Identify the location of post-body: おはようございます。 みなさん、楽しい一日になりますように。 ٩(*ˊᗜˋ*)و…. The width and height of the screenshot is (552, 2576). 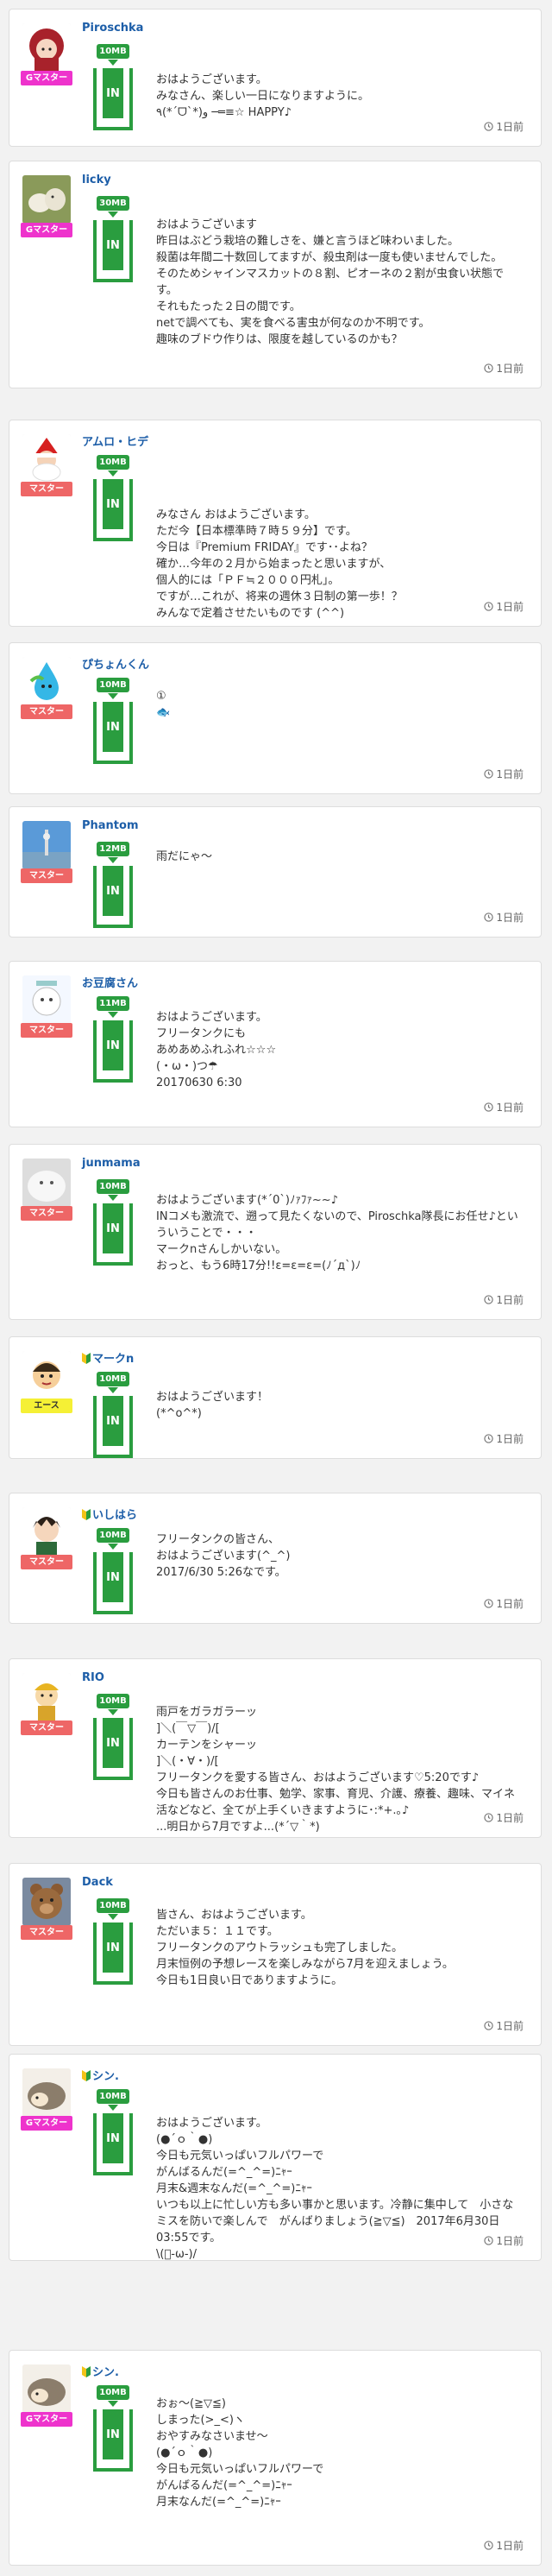
(263, 96).